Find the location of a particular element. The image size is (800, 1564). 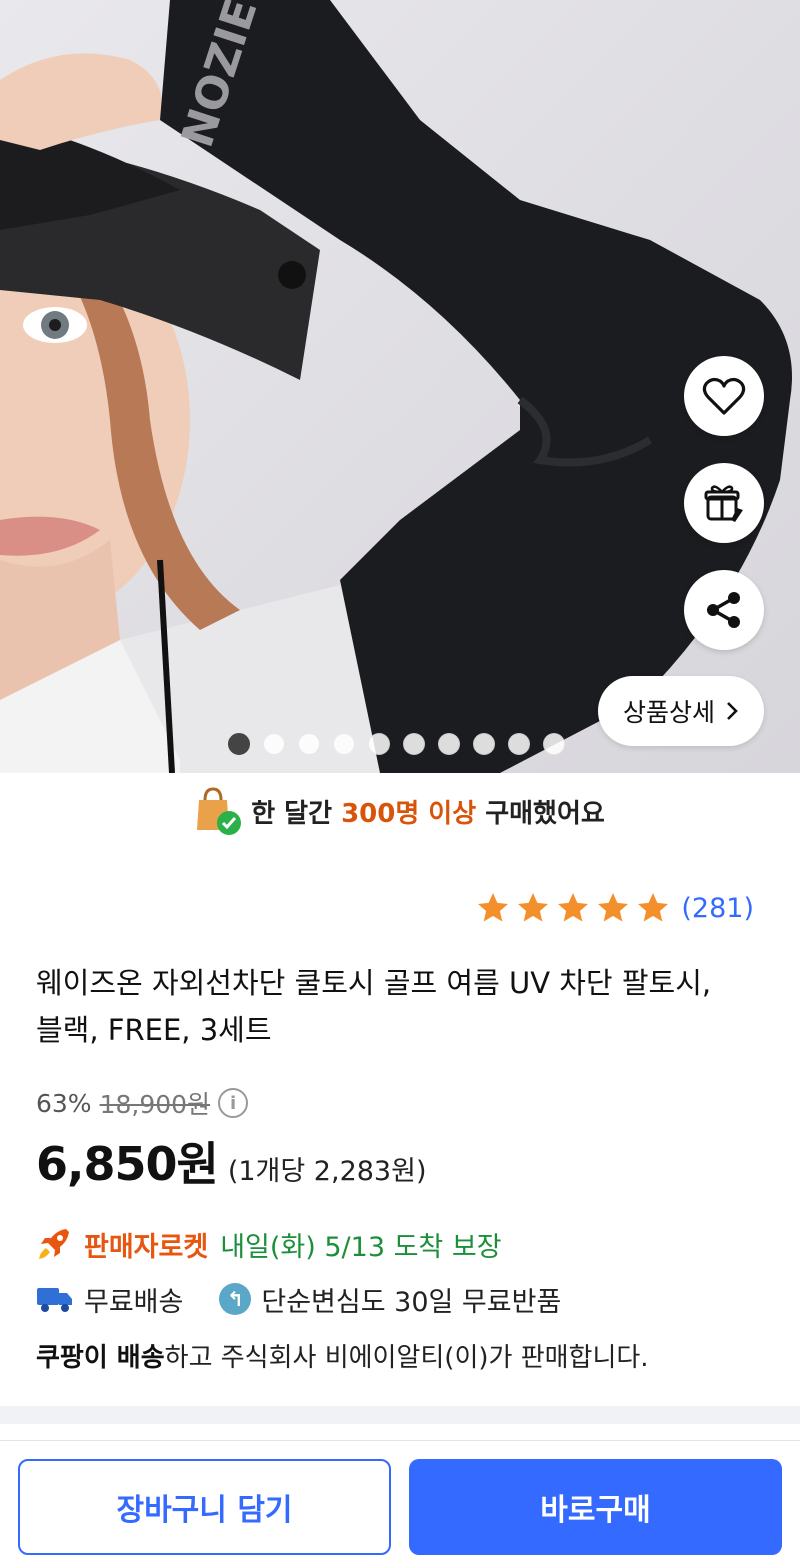

unit-price: (1개당 2,283원) is located at coordinates (327, 1171).